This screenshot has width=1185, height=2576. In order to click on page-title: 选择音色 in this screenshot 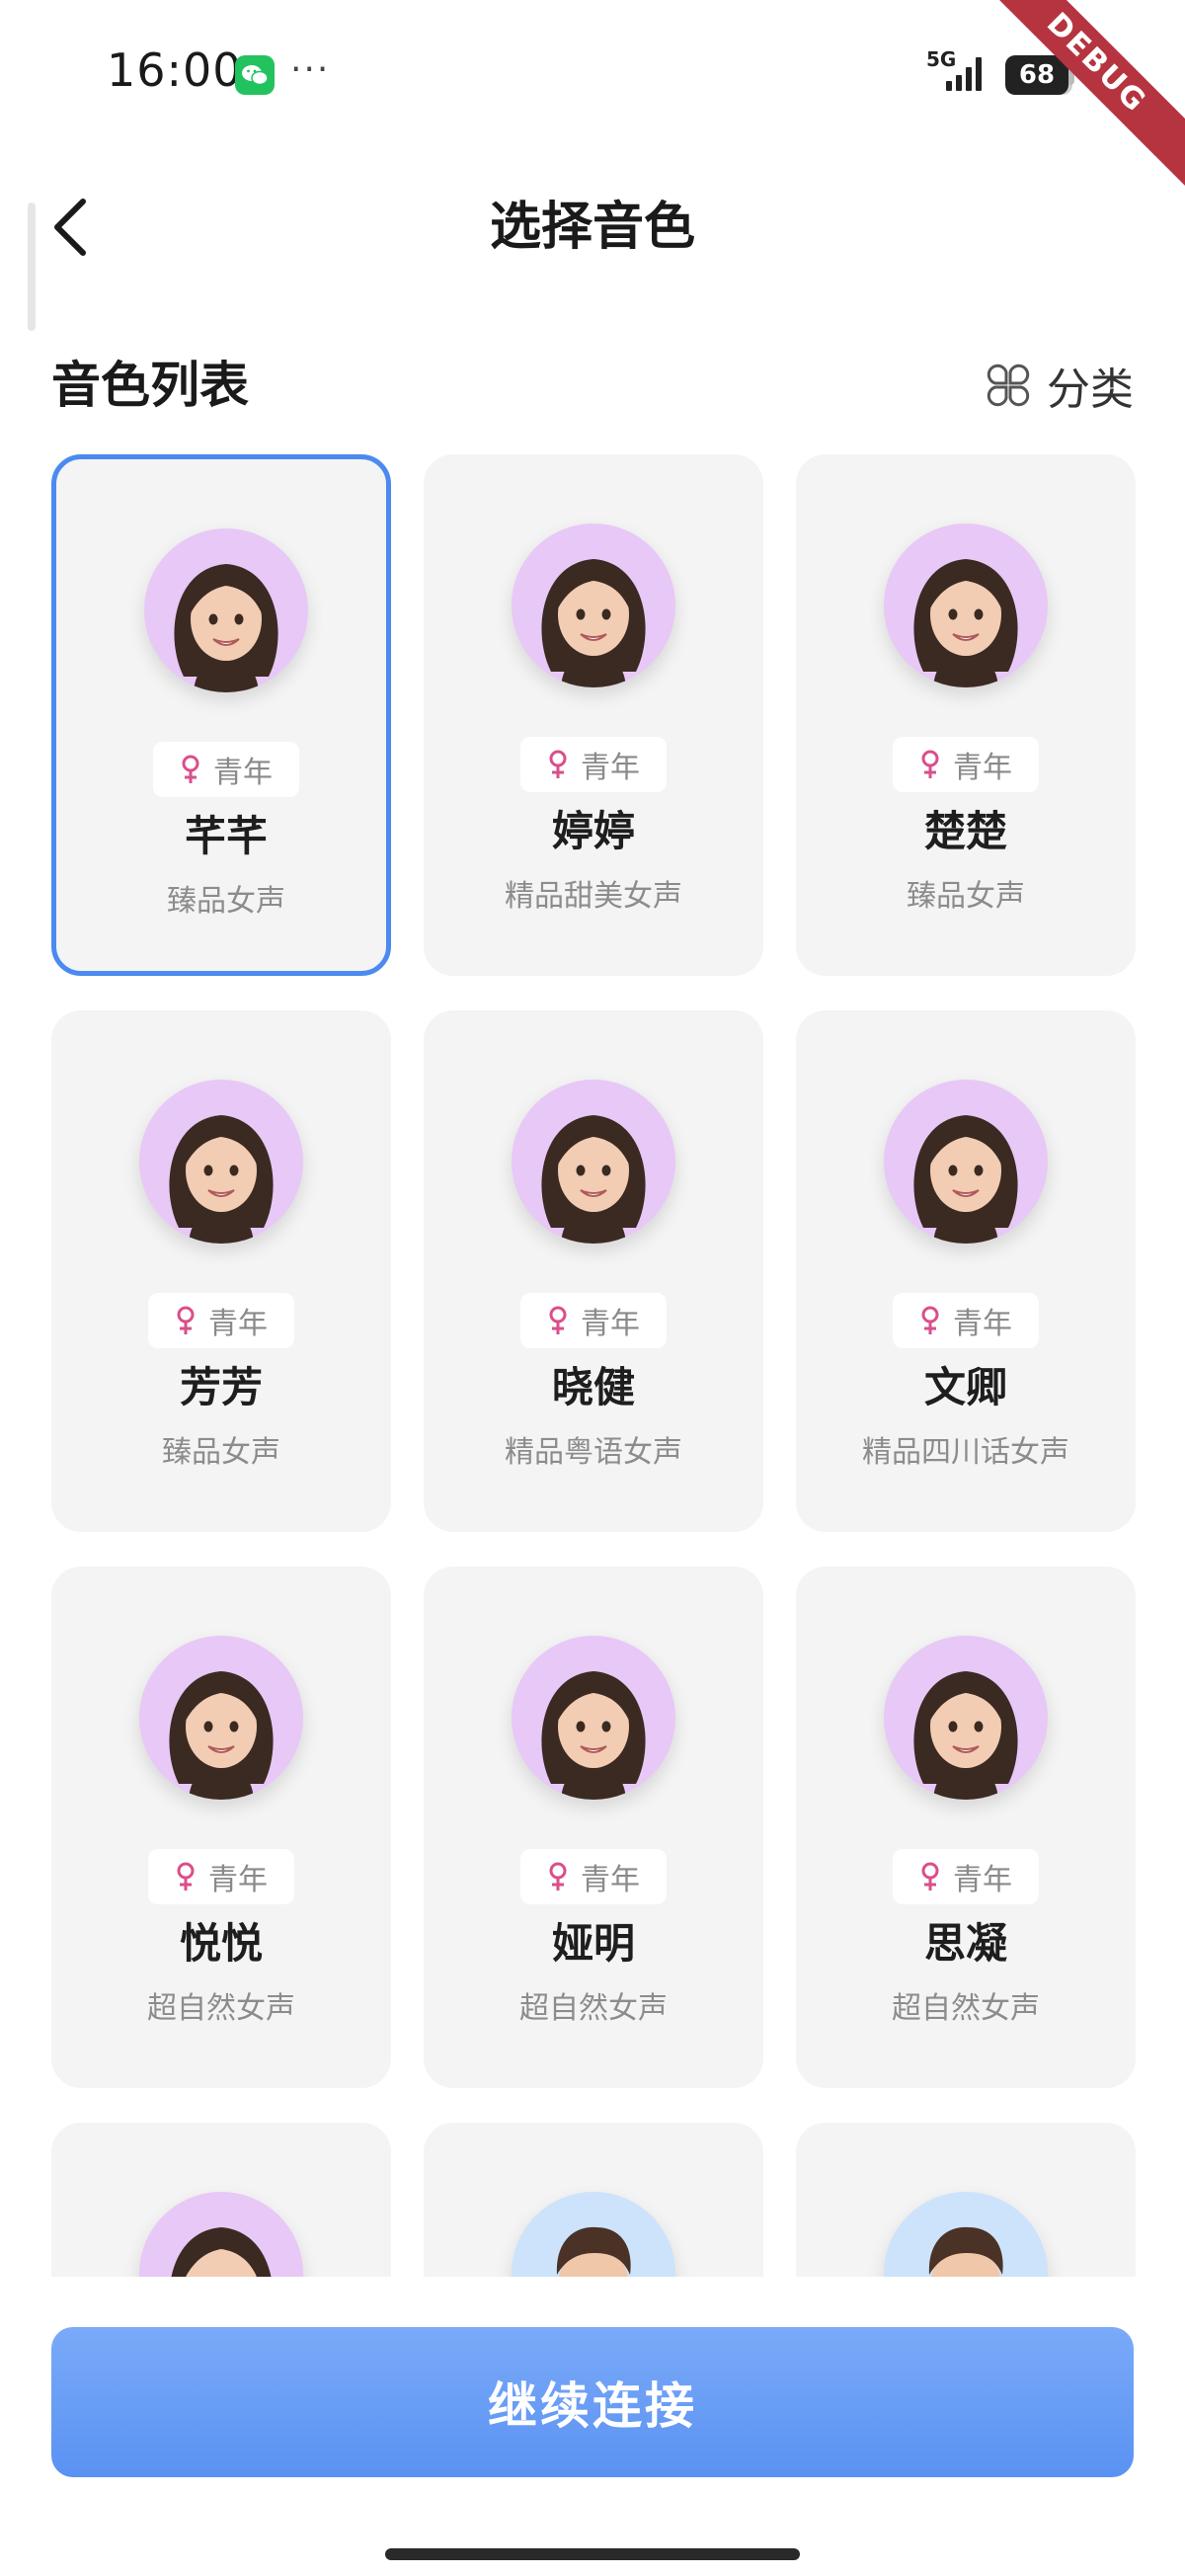, I will do `click(592, 227)`.